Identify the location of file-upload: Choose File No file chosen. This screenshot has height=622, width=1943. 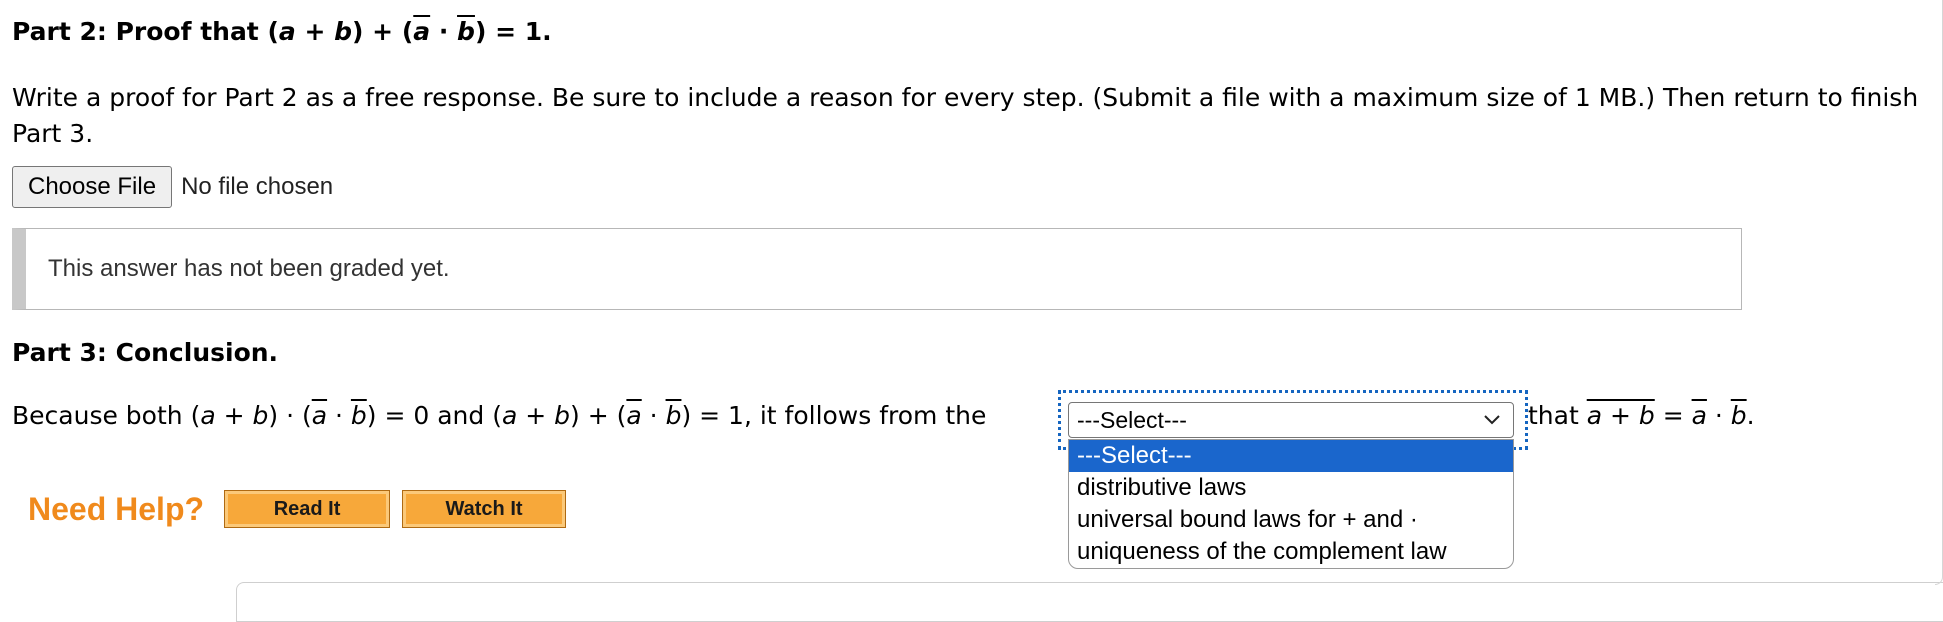
(172, 187).